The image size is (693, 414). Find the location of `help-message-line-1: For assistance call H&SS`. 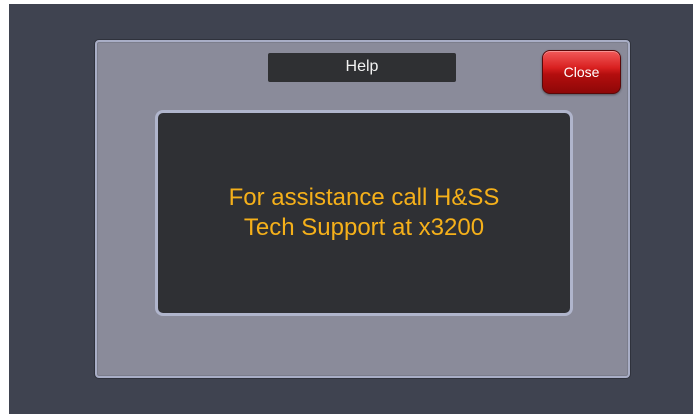

help-message-line-1: For assistance call H&SS is located at coordinates (364, 197).